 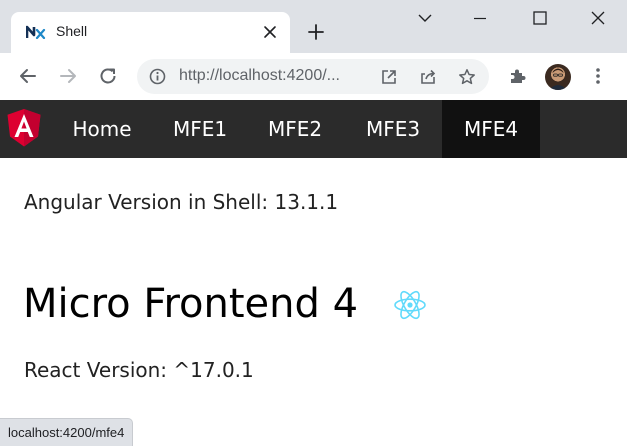 What do you see at coordinates (316, 32) in the screenshot?
I see `plus-icon` at bounding box center [316, 32].